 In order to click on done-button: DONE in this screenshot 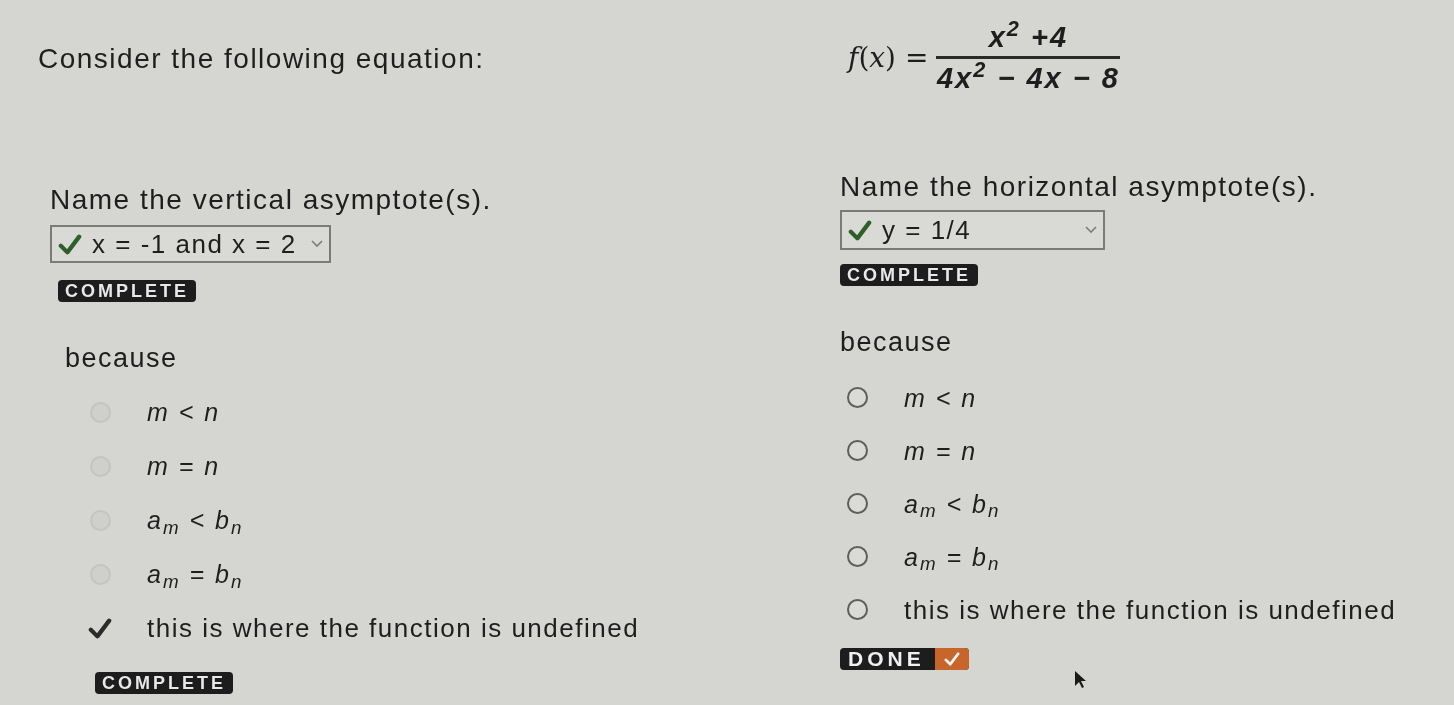, I will do `click(904, 659)`.